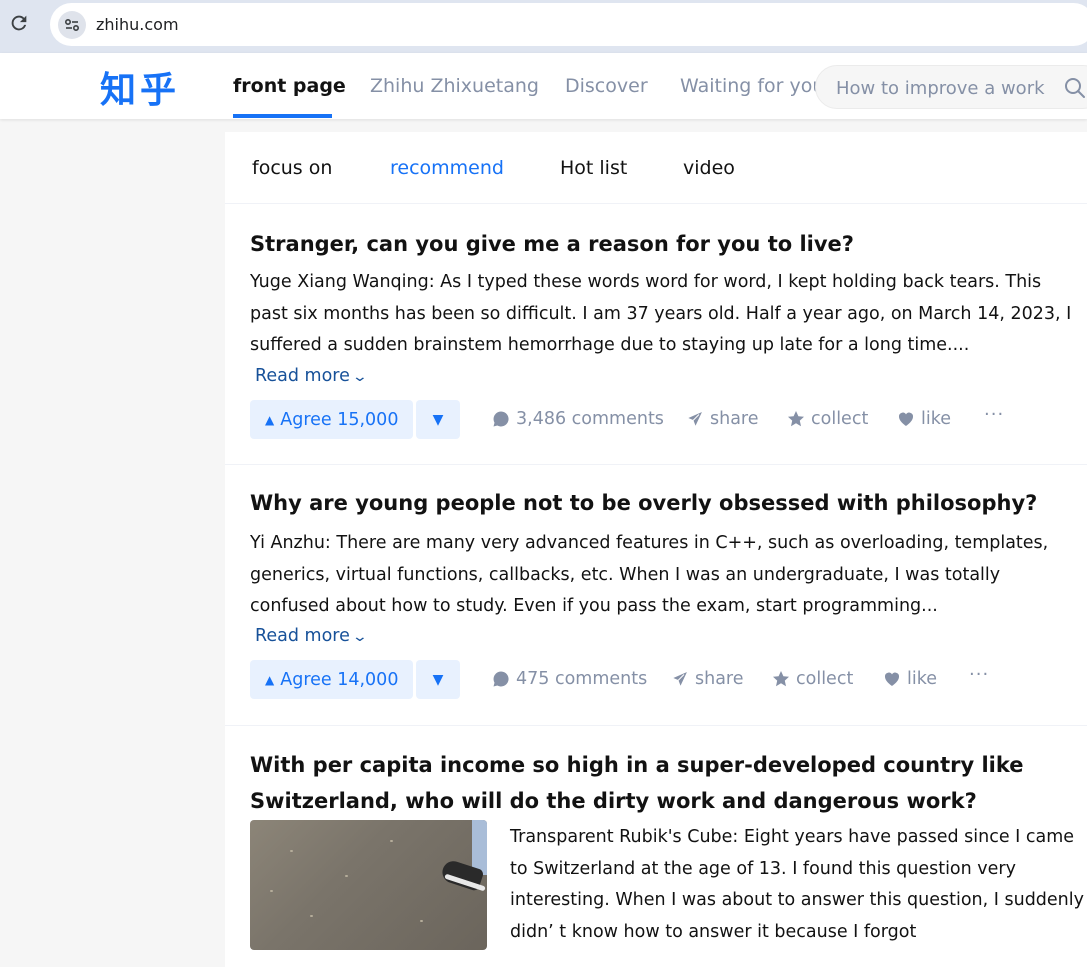  Describe the element at coordinates (292, 168) in the screenshot. I see `tab-focus-on: focus on` at that location.